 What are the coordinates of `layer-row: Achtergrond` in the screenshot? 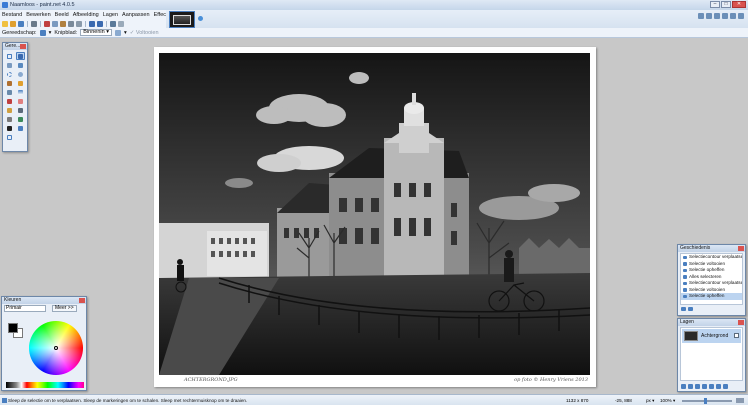 It's located at (711, 336).